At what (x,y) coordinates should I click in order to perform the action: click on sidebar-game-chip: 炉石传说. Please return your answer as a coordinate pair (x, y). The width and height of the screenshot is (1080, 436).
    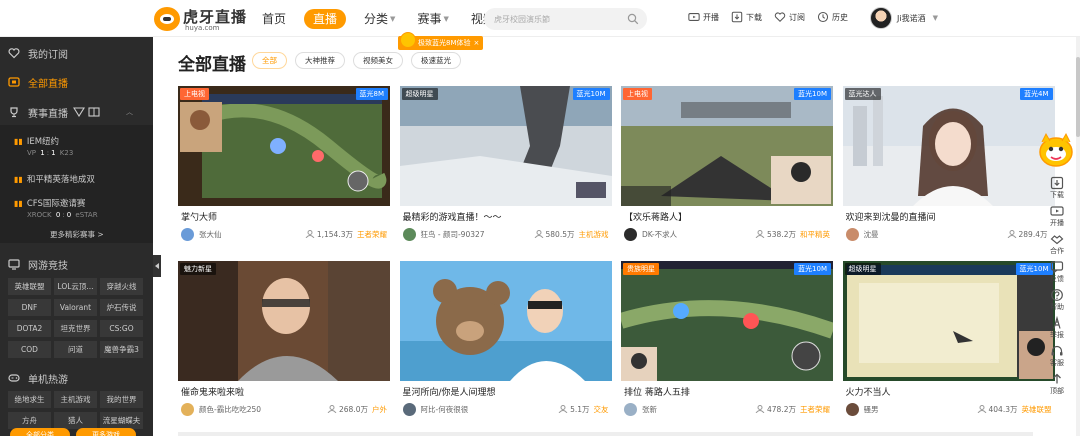
    Looking at the image, I should click on (121, 307).